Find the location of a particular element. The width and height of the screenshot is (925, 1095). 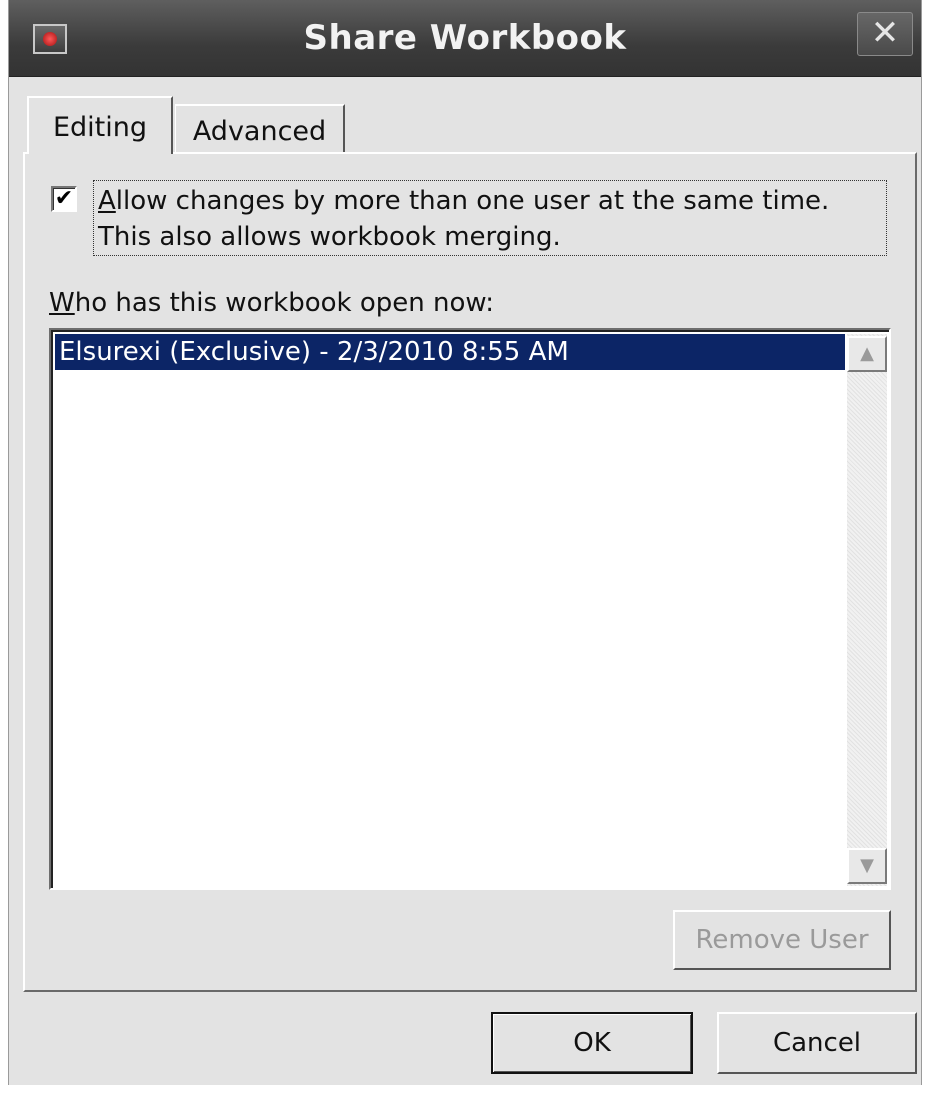

arrow-down-icon: ▼ is located at coordinates (867, 865).